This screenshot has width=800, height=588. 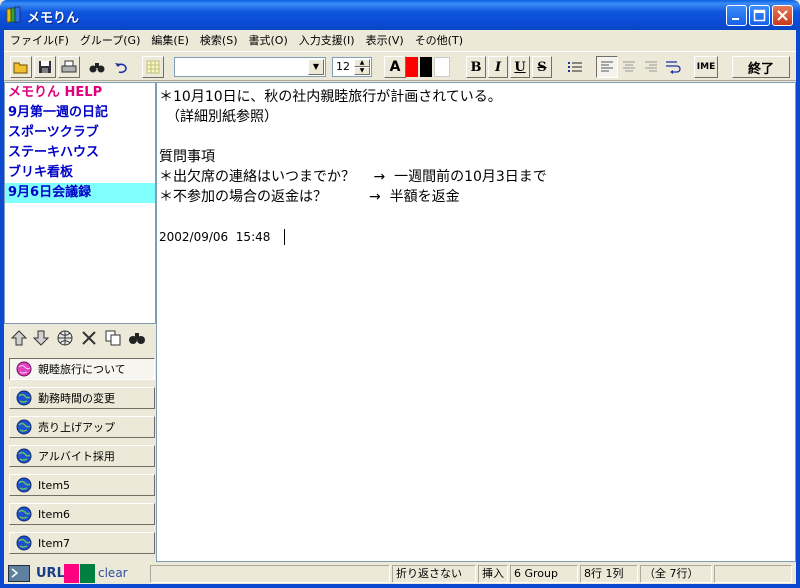 I want to click on close-icon, so click(x=782, y=15).